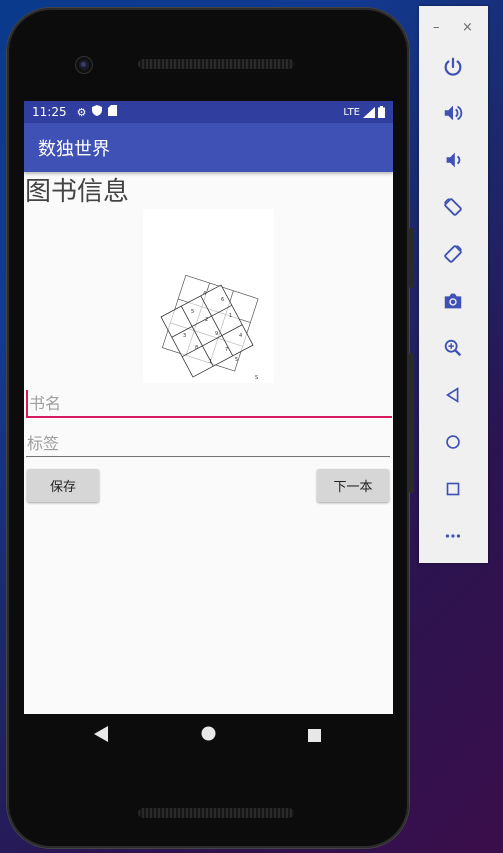 This screenshot has width=503, height=853. Describe the element at coordinates (196, 348) in the screenshot. I see `svg-text: 8` at that location.